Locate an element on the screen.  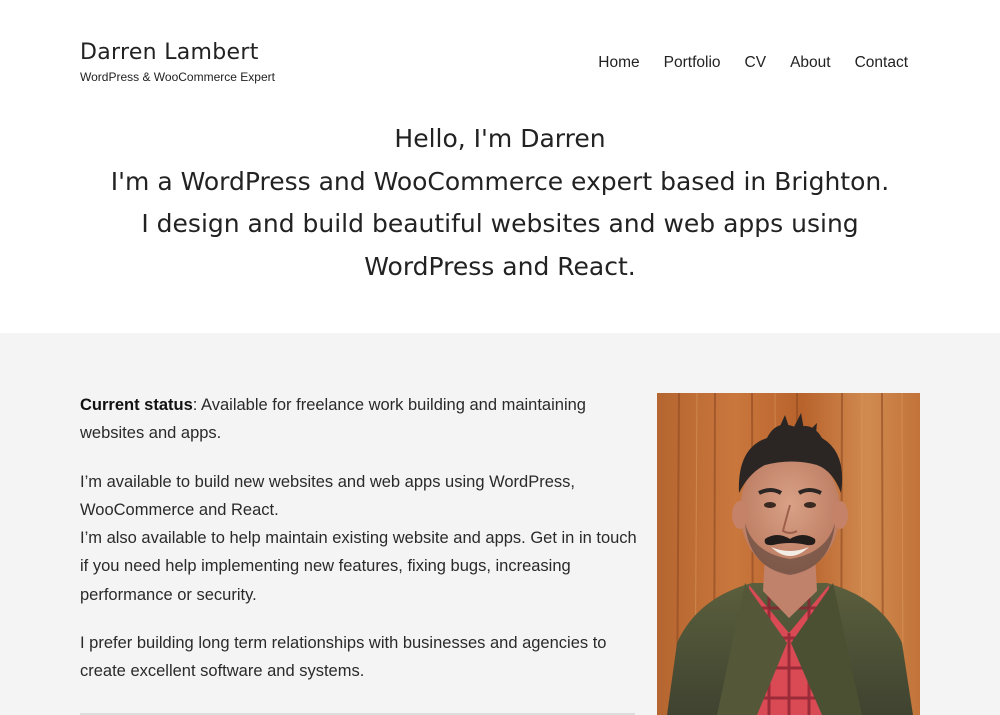
profile-photo is located at coordinates (788, 554).